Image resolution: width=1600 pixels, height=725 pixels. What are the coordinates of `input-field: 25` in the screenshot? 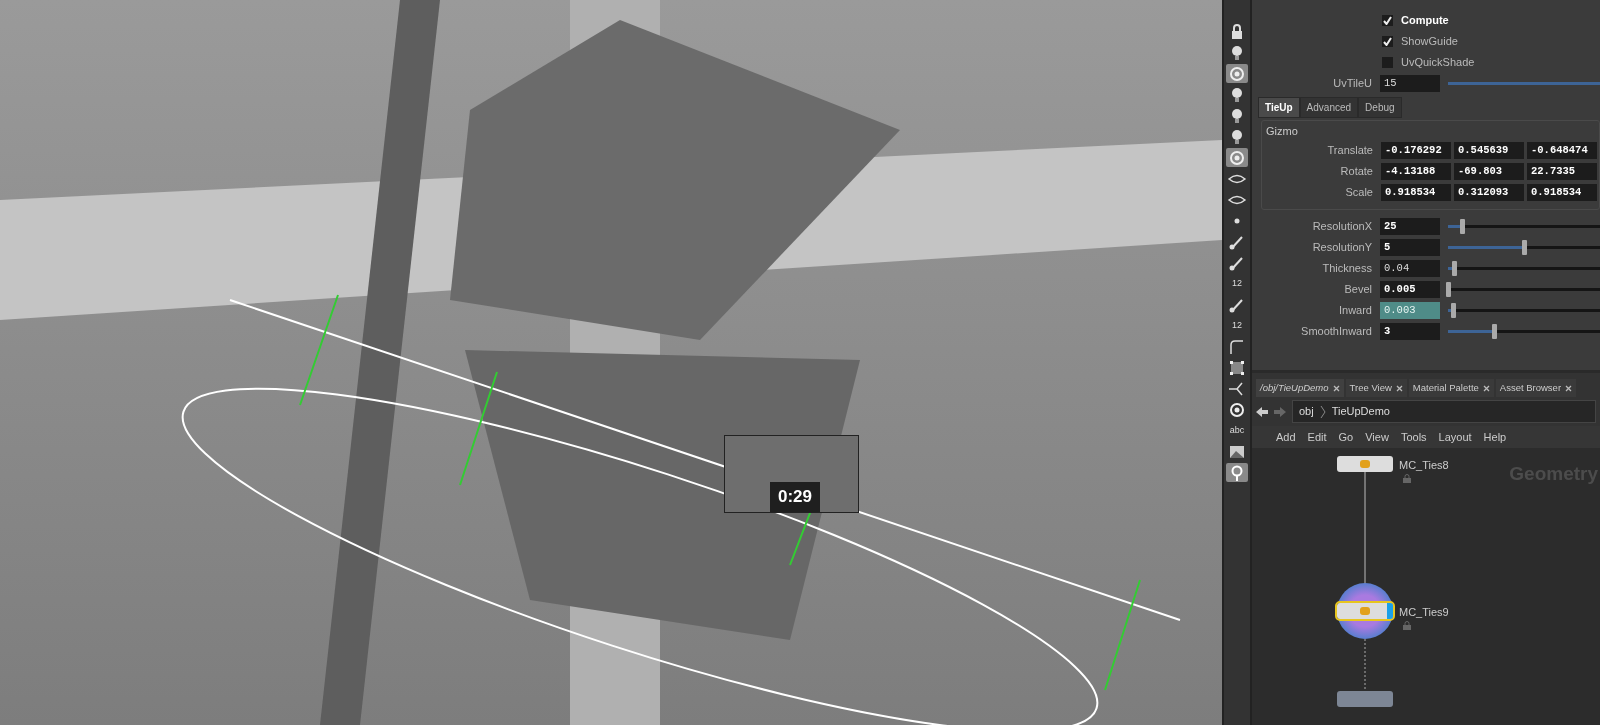 It's located at (1410, 226).